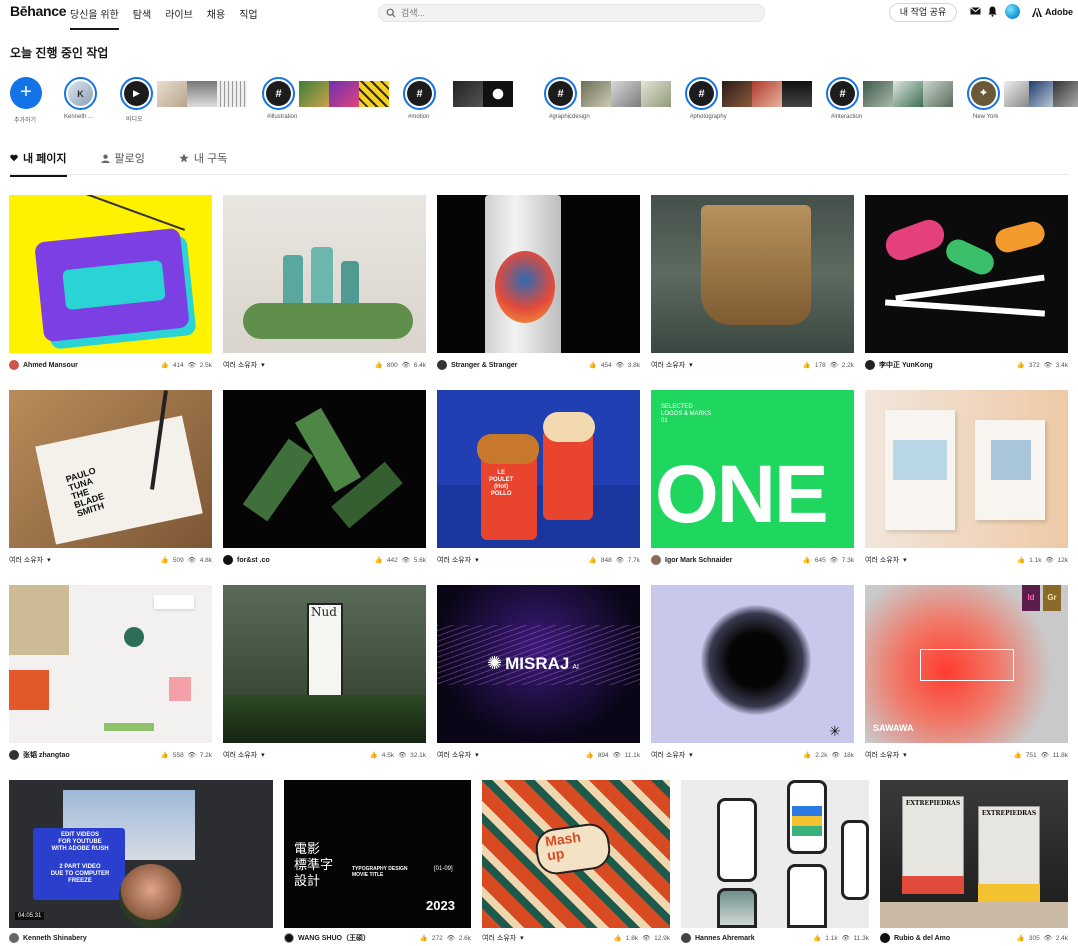  Describe the element at coordinates (164, 18) in the screenshot. I see `main-nav: 당신을 위한 탐색 라이브 채용 직업` at that location.